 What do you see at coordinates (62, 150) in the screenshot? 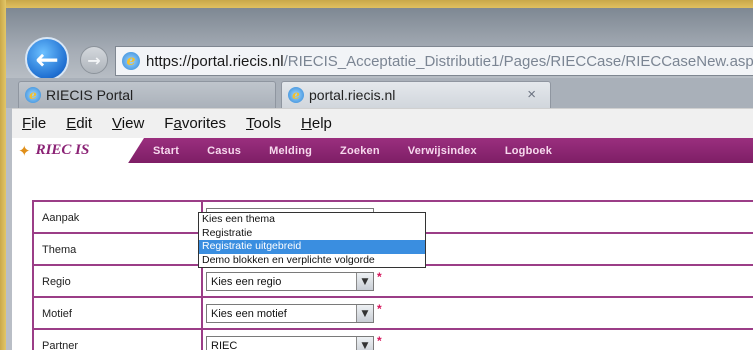
I see `brand-name: RIEC IS` at bounding box center [62, 150].